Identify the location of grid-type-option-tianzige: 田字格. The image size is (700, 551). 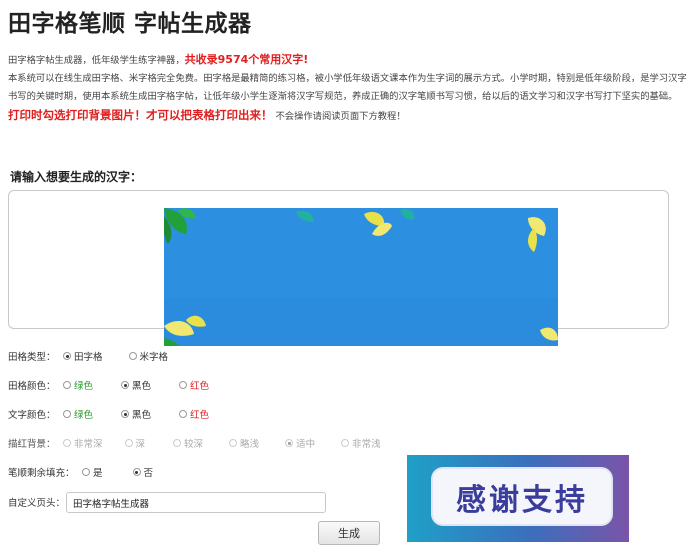
(83, 356).